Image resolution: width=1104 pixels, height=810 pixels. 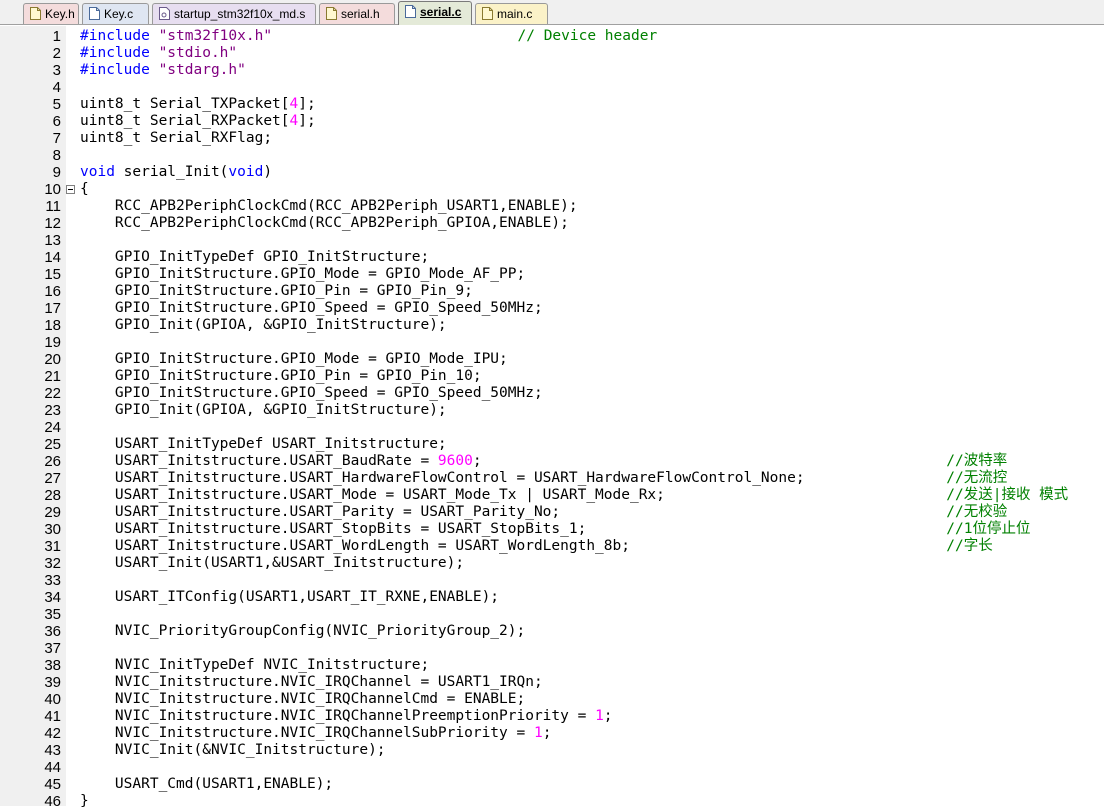 I want to click on code-text: {, so click(x=84, y=189).